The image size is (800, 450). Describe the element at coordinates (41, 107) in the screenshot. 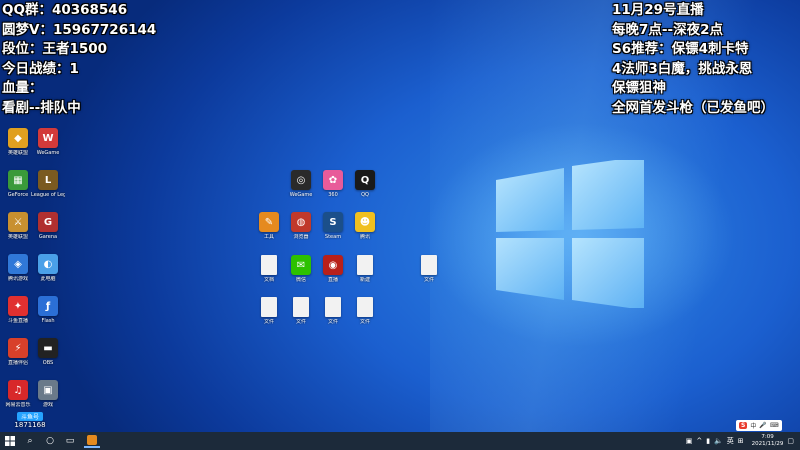

I see `status-text: 看剧--排队中` at that location.